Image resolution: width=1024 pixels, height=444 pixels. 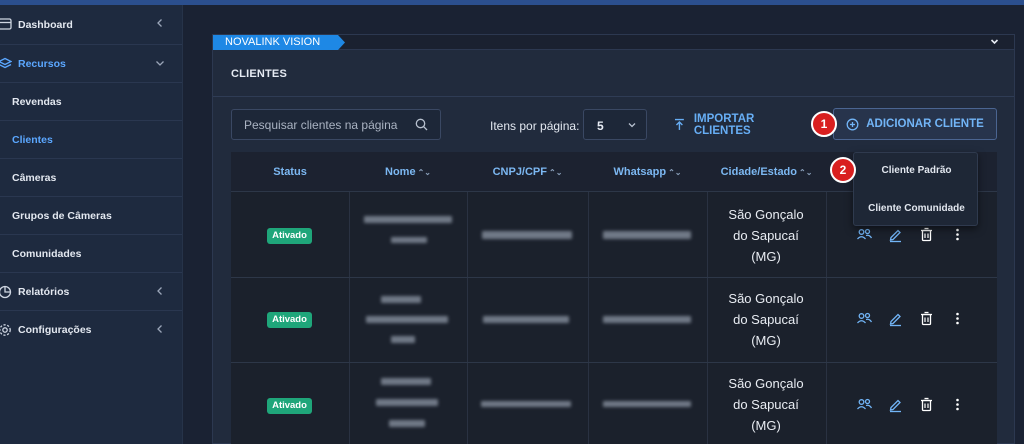 I want to click on step-marker-1: 1, so click(x=824, y=124).